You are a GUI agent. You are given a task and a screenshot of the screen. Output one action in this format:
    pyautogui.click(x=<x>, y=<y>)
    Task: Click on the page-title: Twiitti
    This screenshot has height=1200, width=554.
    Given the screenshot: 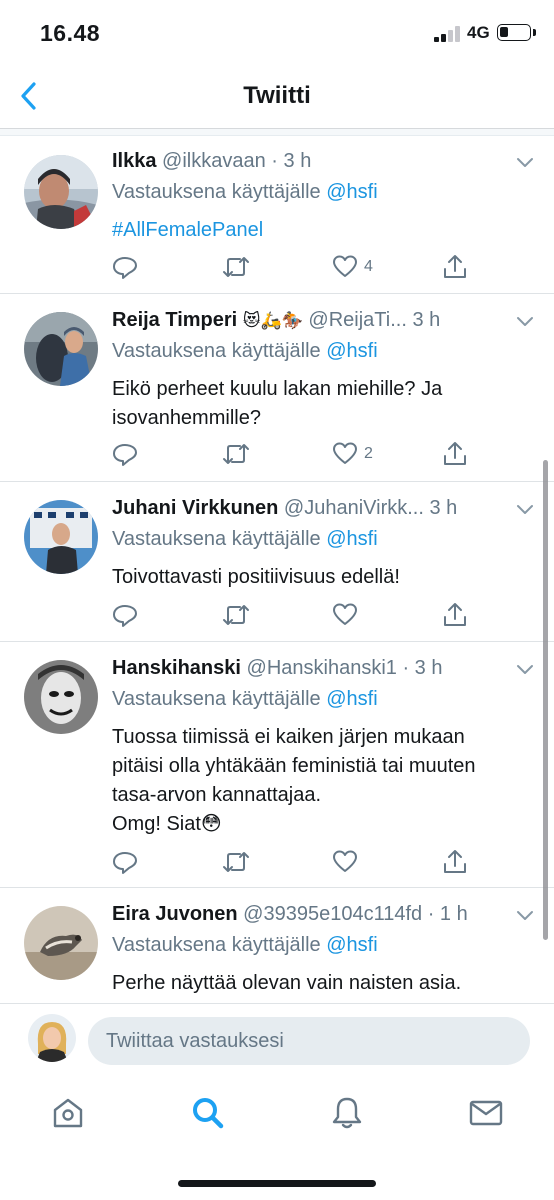 What is the action you would take?
    pyautogui.click(x=277, y=95)
    